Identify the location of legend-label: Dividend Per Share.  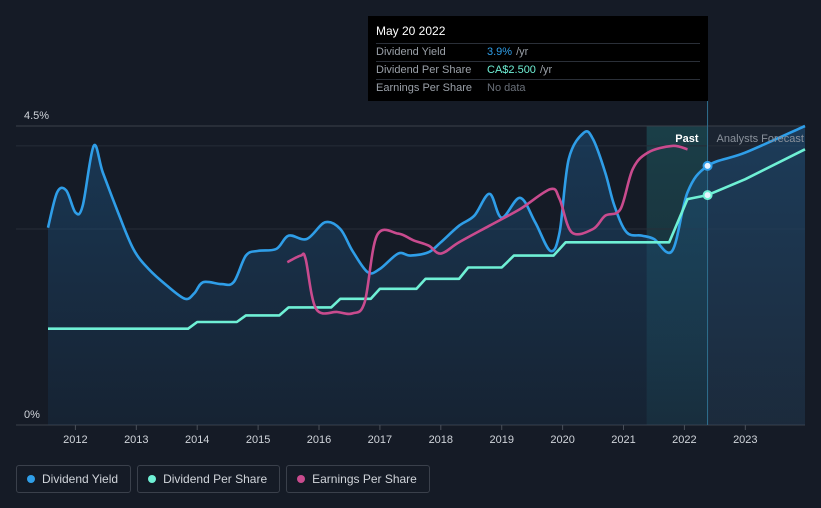
(215, 479).